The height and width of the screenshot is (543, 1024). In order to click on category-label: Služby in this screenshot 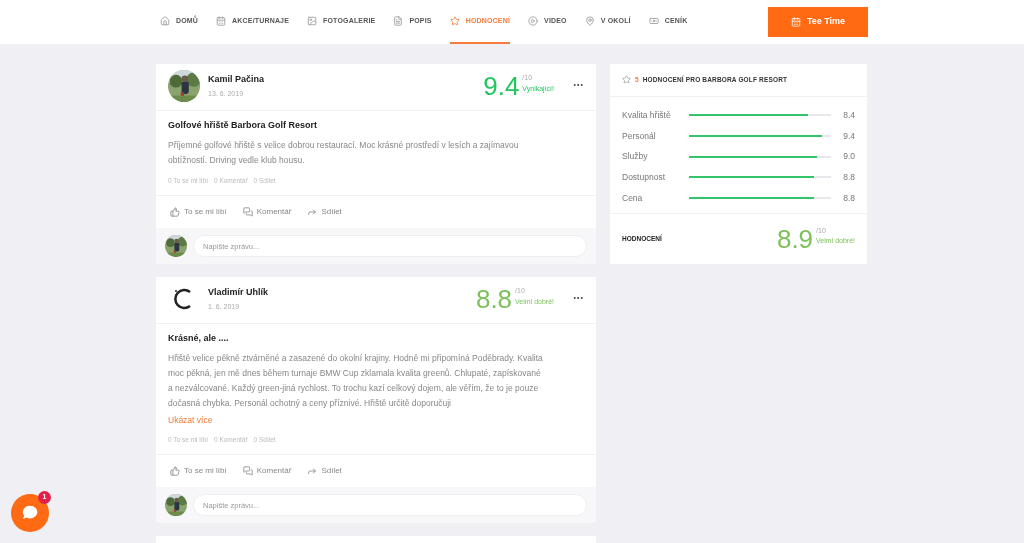, I will do `click(635, 156)`.